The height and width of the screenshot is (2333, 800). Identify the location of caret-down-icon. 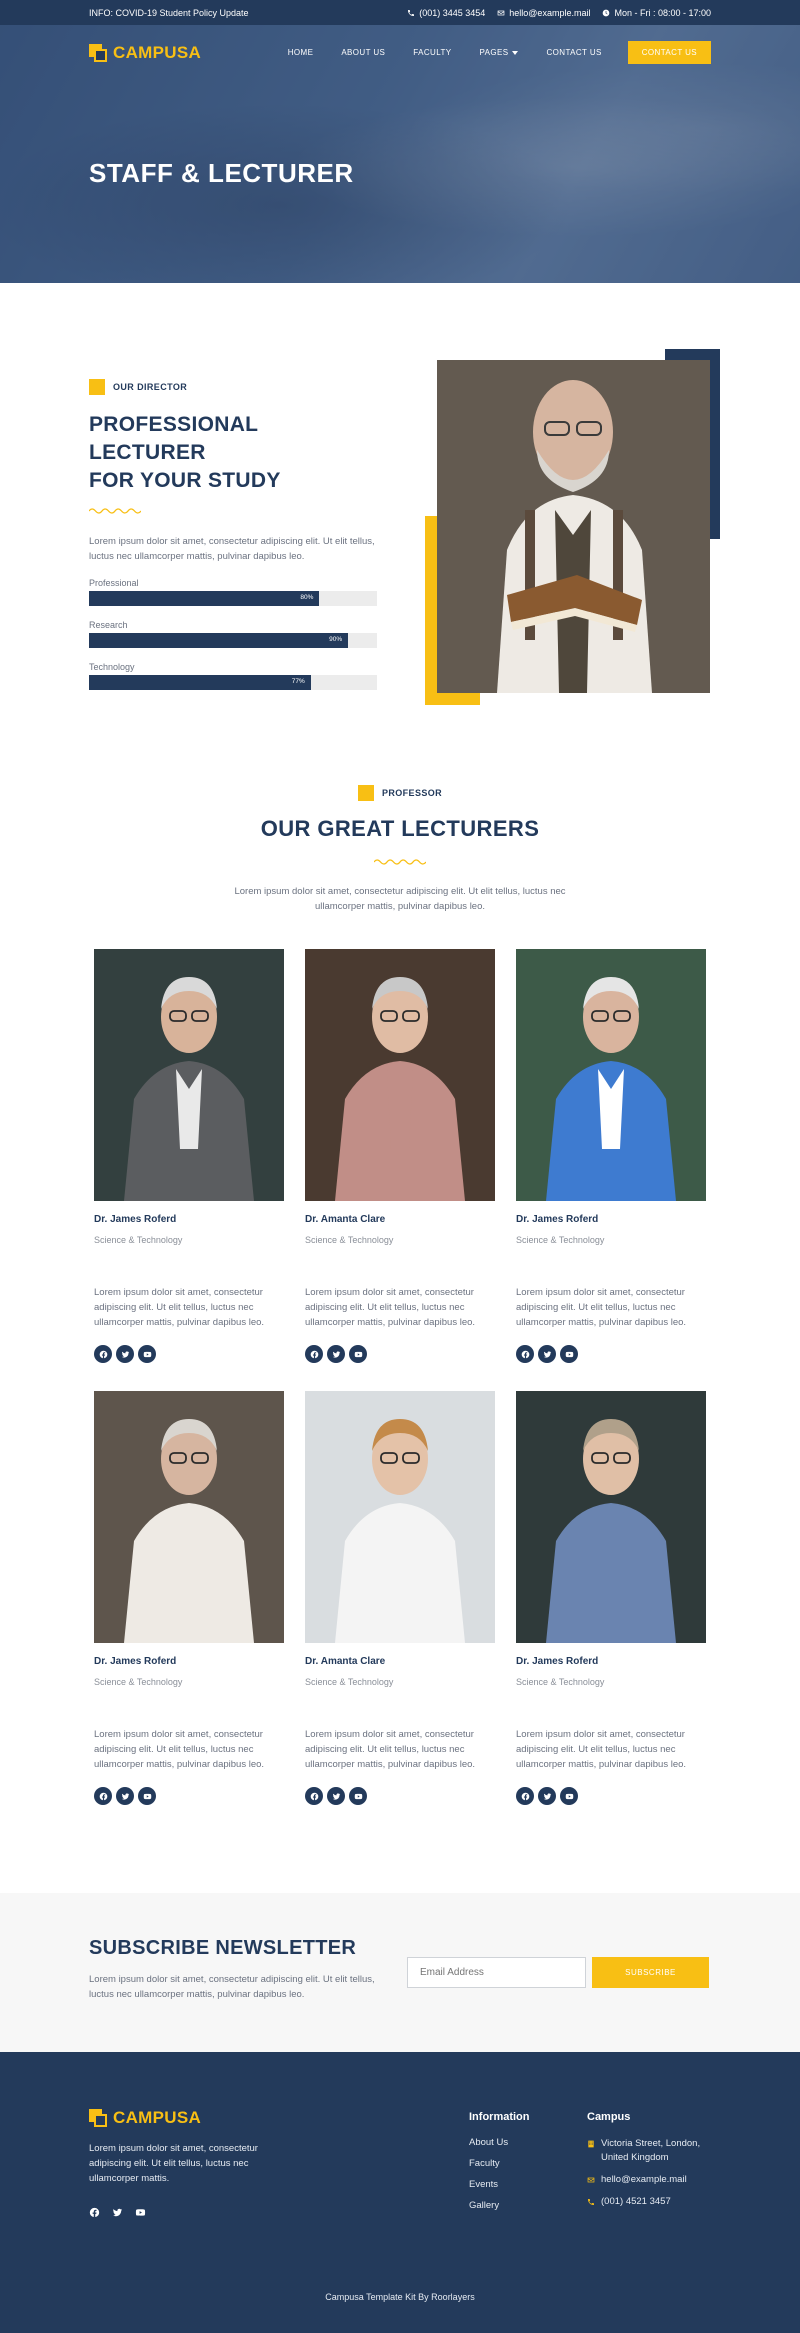
(515, 52).